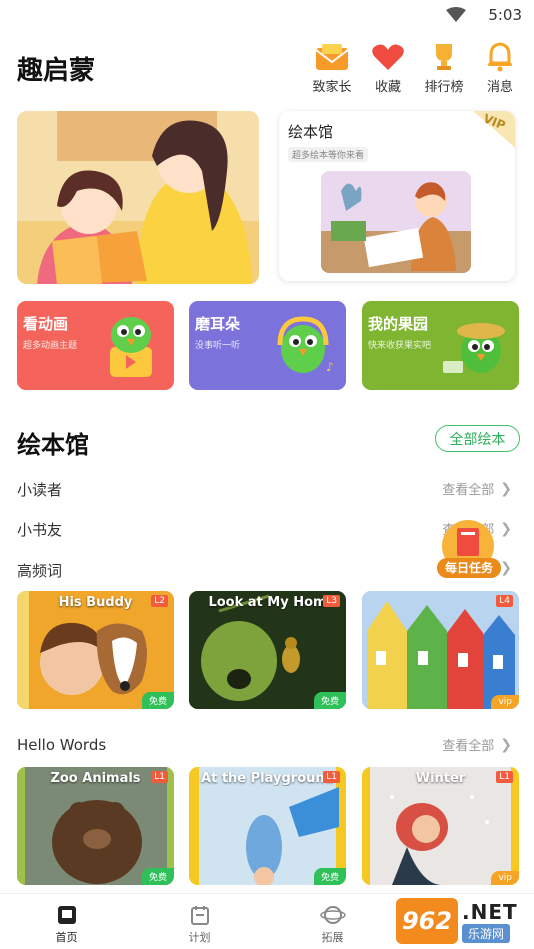 This screenshot has height=949, width=534. What do you see at coordinates (486, 933) in the screenshot?
I see `watermark-cn: 乐游网` at bounding box center [486, 933].